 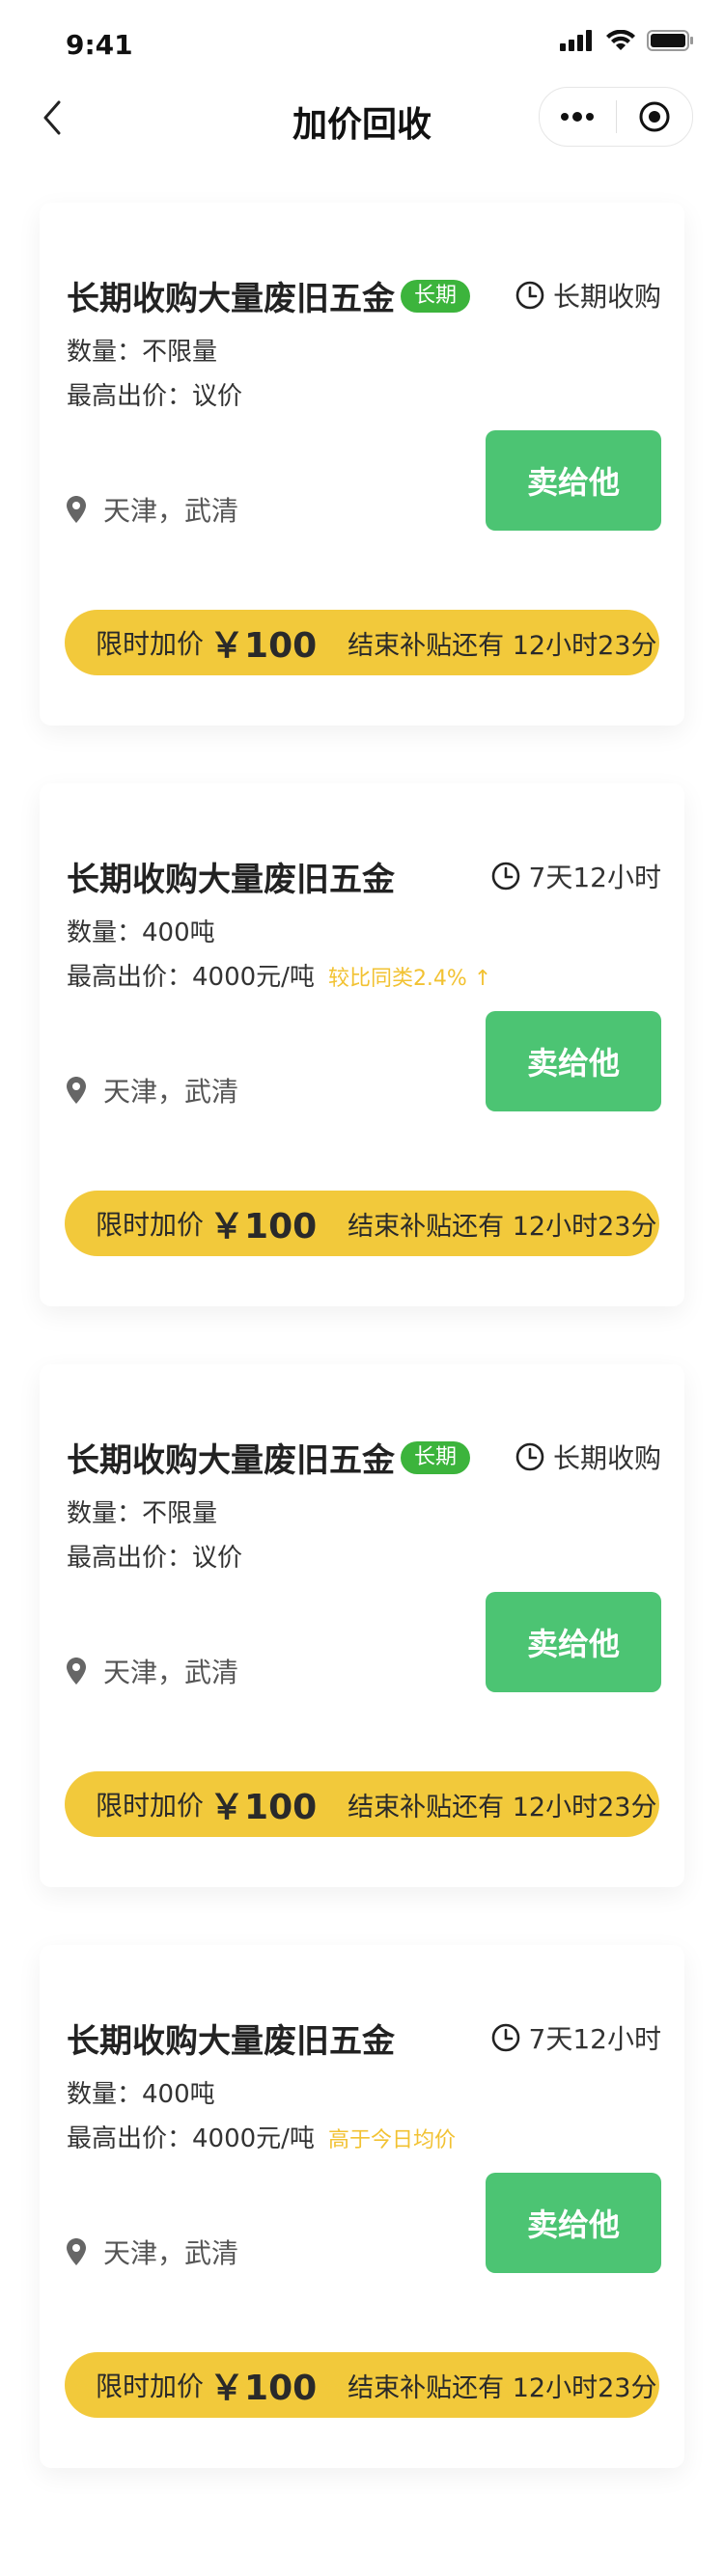 I want to click on status-time: 9:41, so click(x=100, y=45).